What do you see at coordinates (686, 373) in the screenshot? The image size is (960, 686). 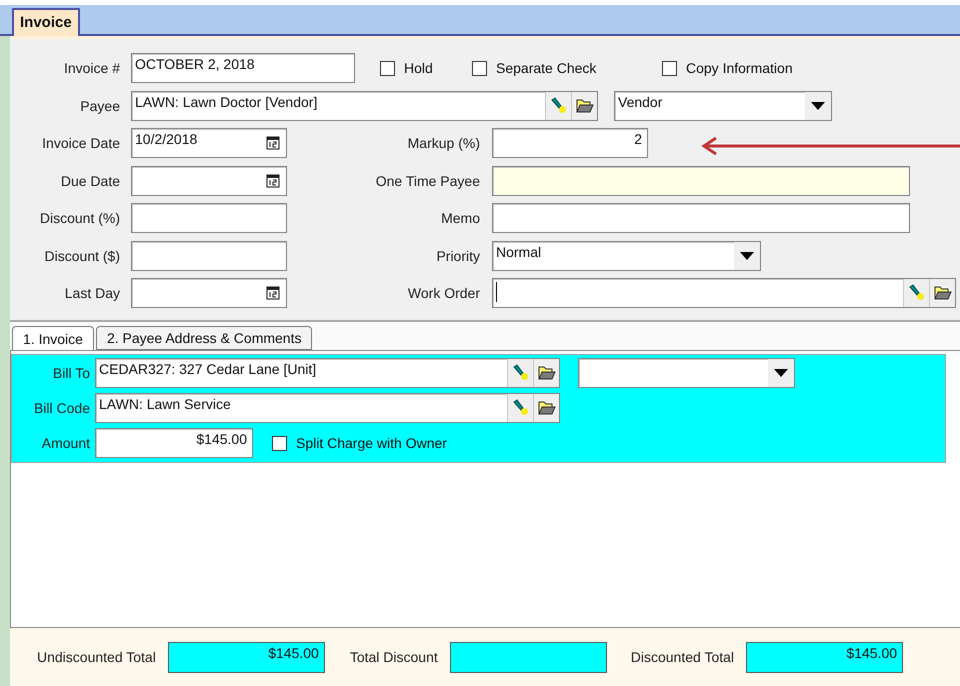 I see `dropdown-field` at bounding box center [686, 373].